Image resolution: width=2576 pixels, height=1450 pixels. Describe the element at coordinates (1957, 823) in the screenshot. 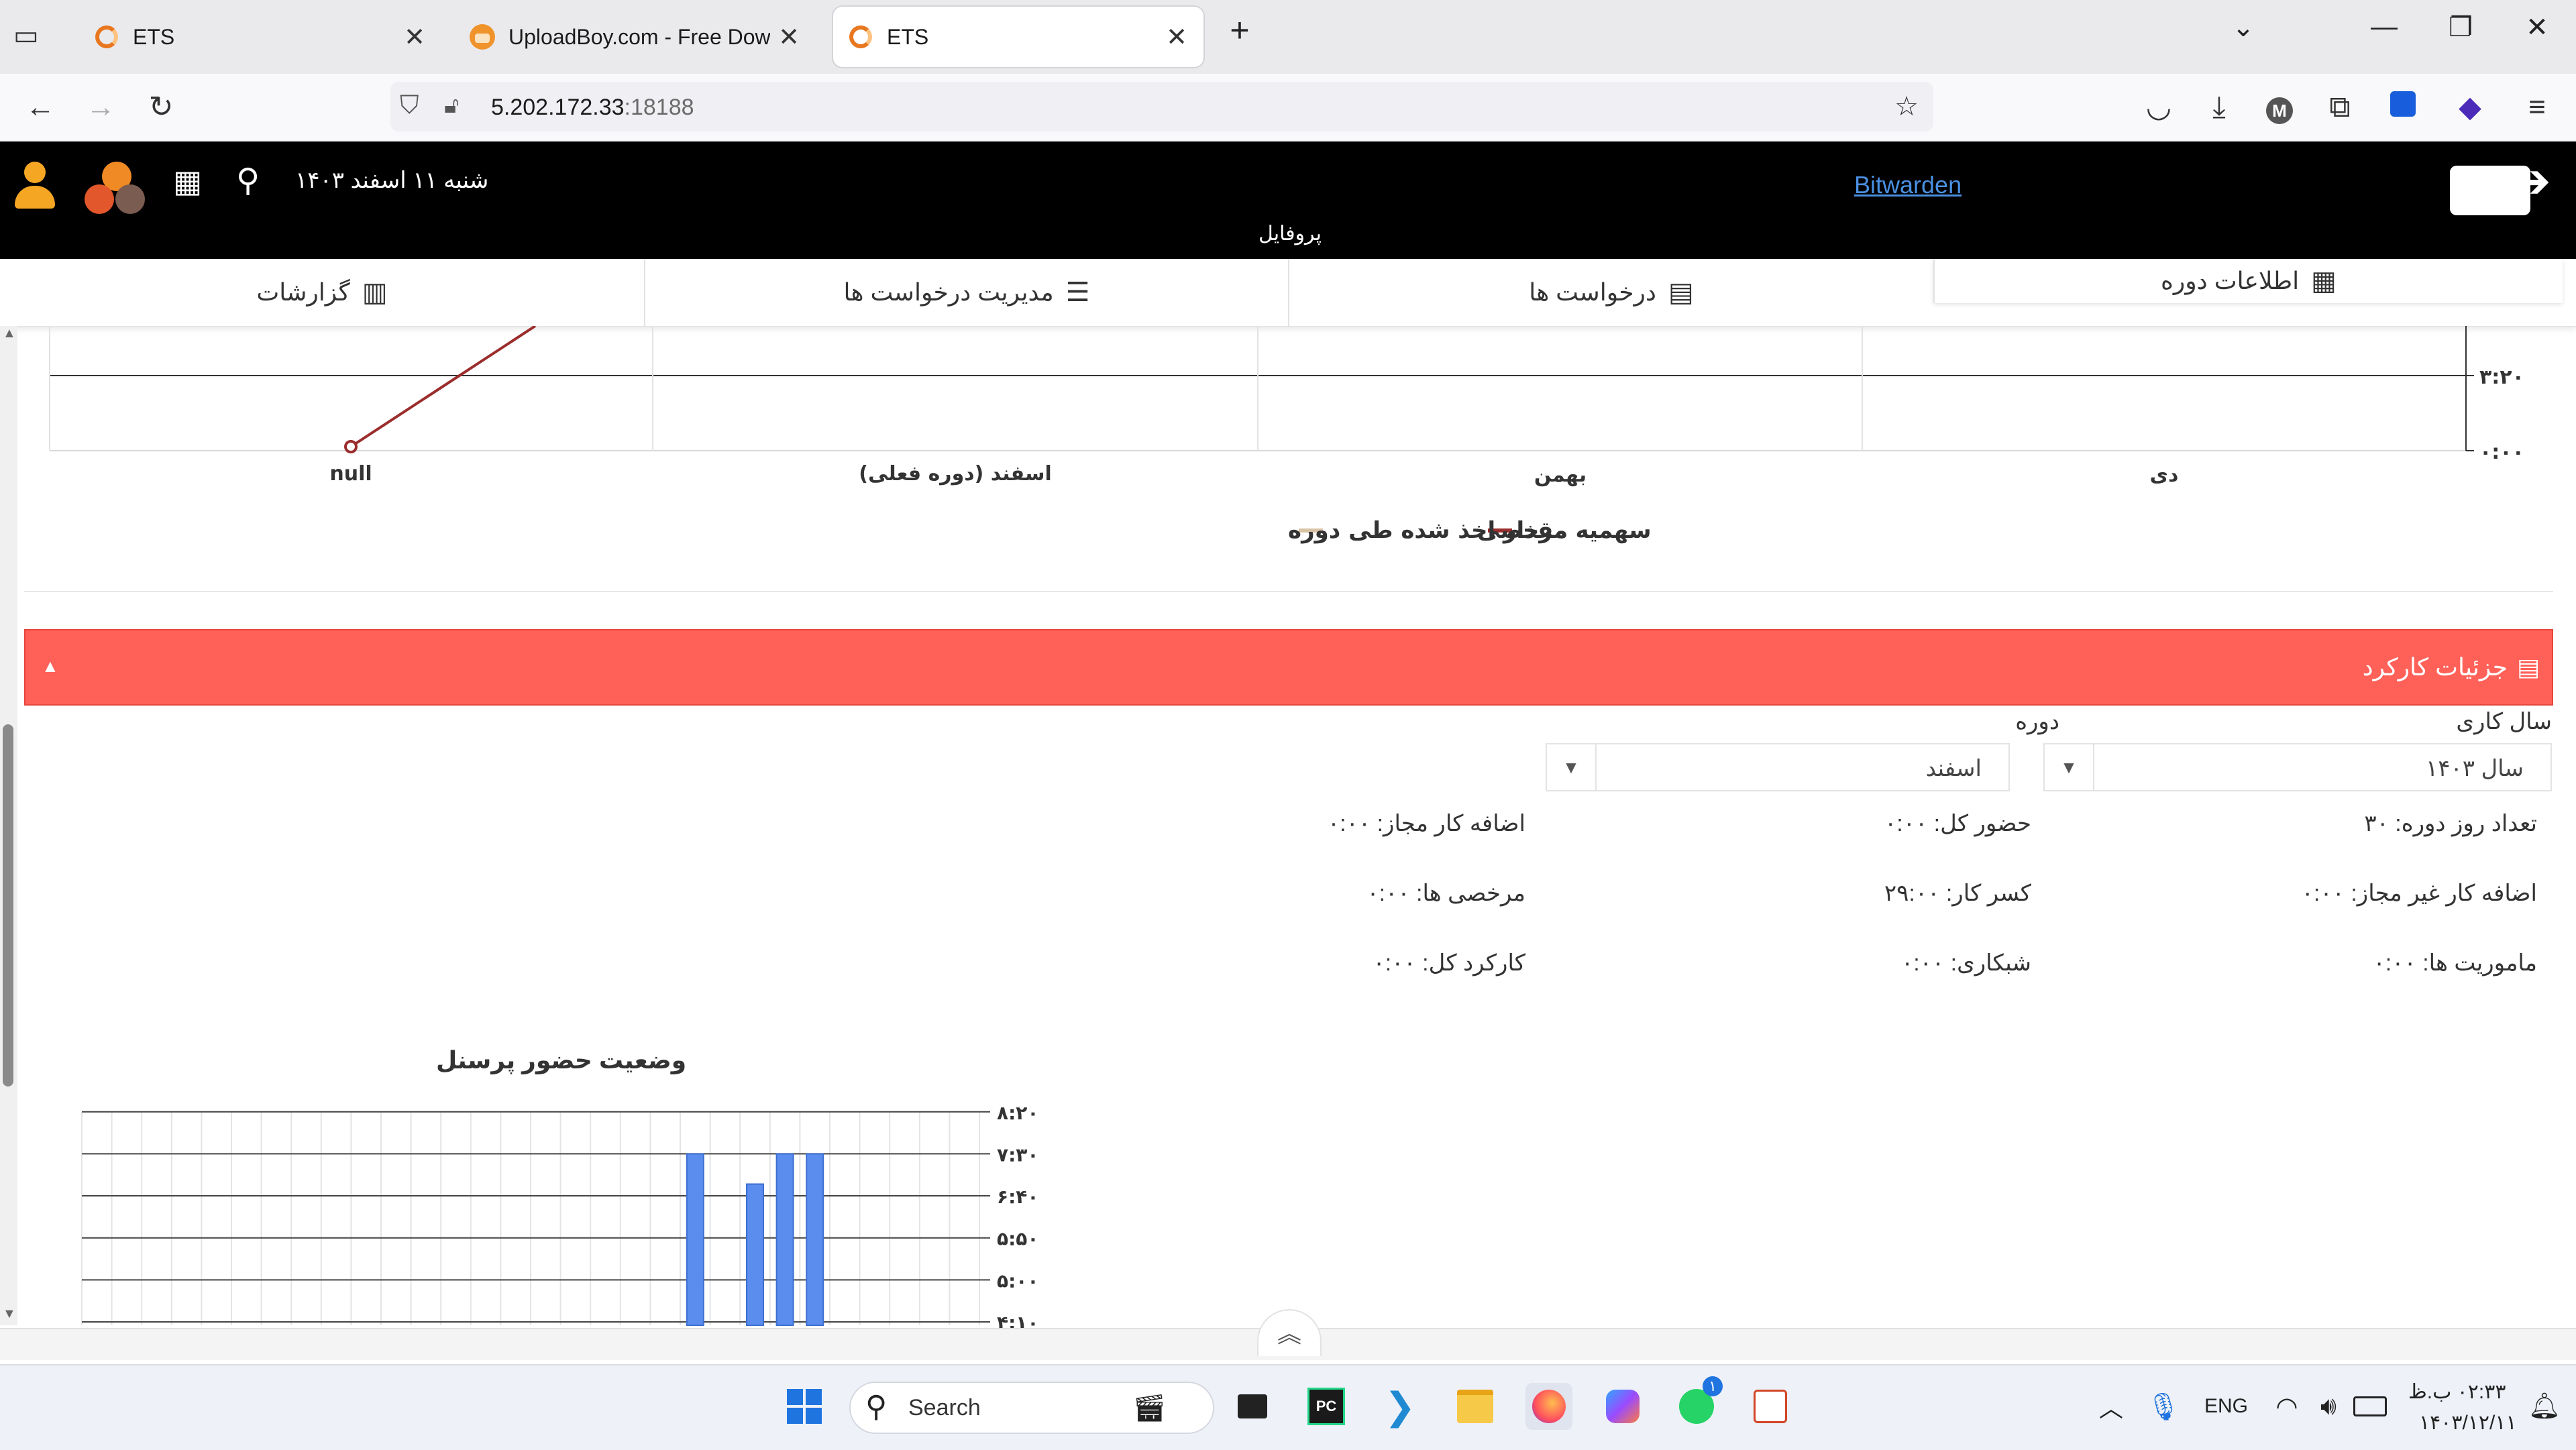

I see `stat-total-attendance: حضور کل: ۰:۰۰` at that location.